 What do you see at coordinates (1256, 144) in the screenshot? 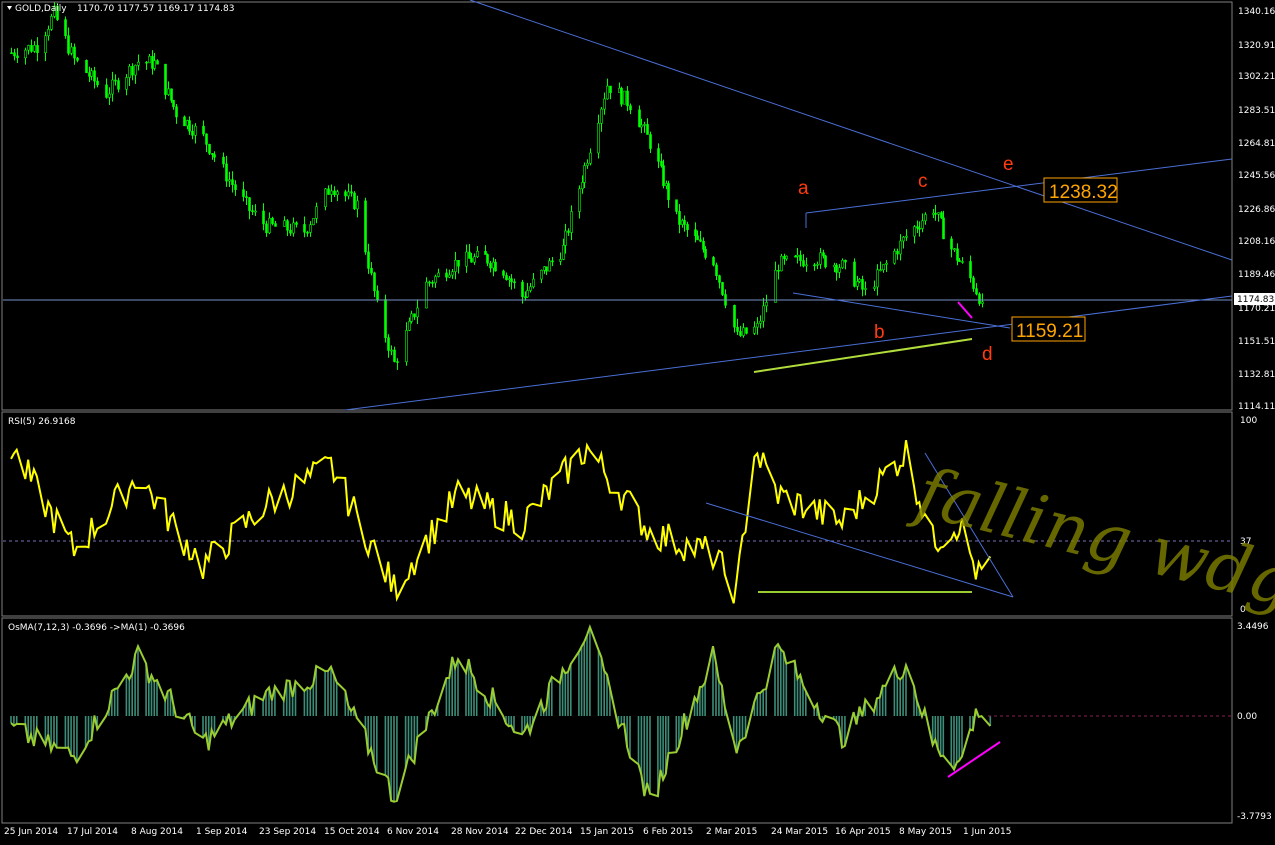
I see `price-tick: 1264.81` at bounding box center [1256, 144].